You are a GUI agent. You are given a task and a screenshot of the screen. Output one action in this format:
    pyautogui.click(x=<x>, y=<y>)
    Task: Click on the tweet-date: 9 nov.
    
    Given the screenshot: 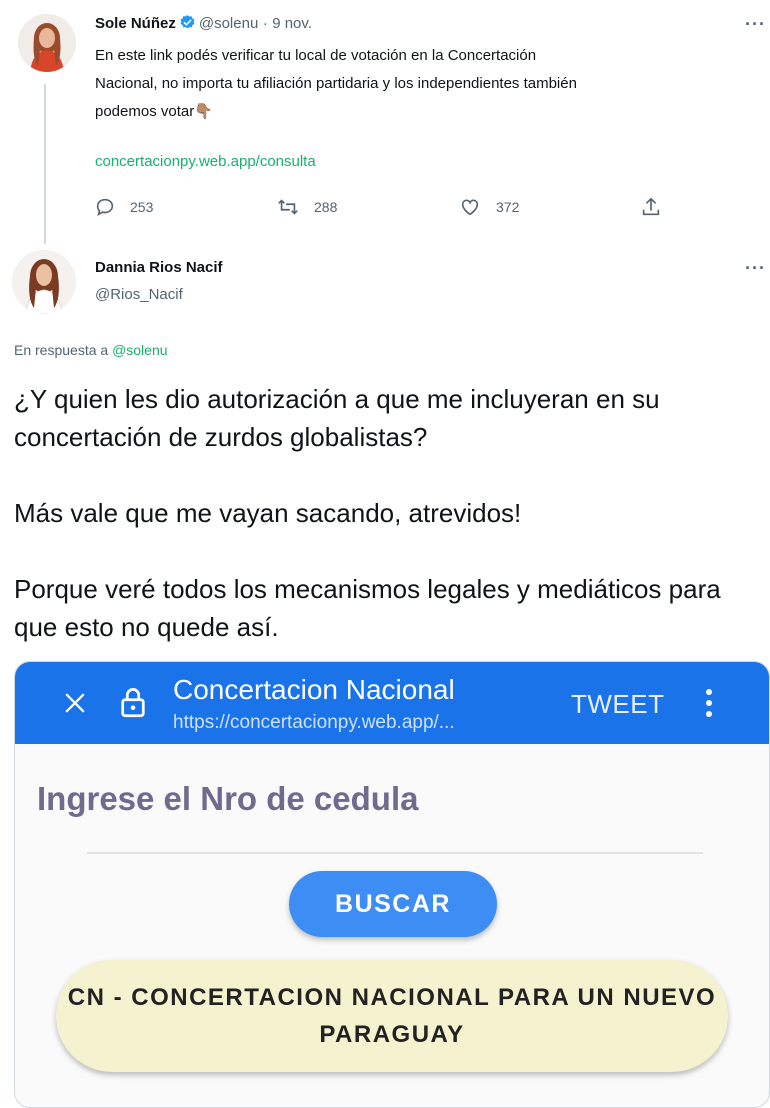 What is the action you would take?
    pyautogui.click(x=292, y=23)
    